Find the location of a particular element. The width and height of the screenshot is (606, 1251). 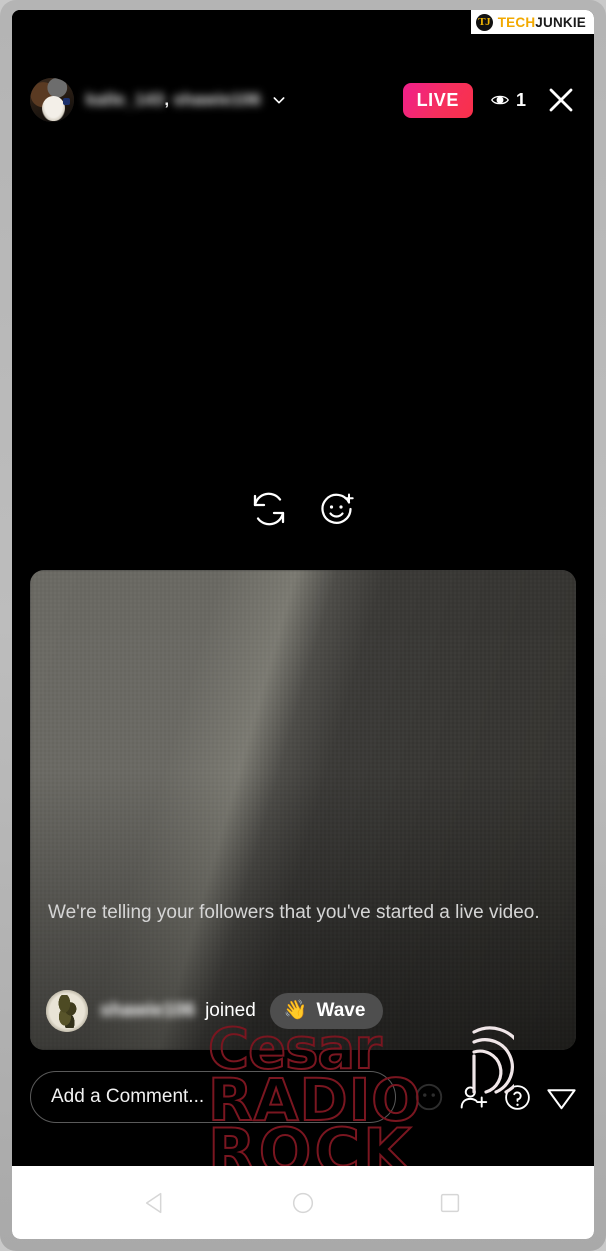

watermark-line-three: ROCK is located at coordinates (310, 1140).